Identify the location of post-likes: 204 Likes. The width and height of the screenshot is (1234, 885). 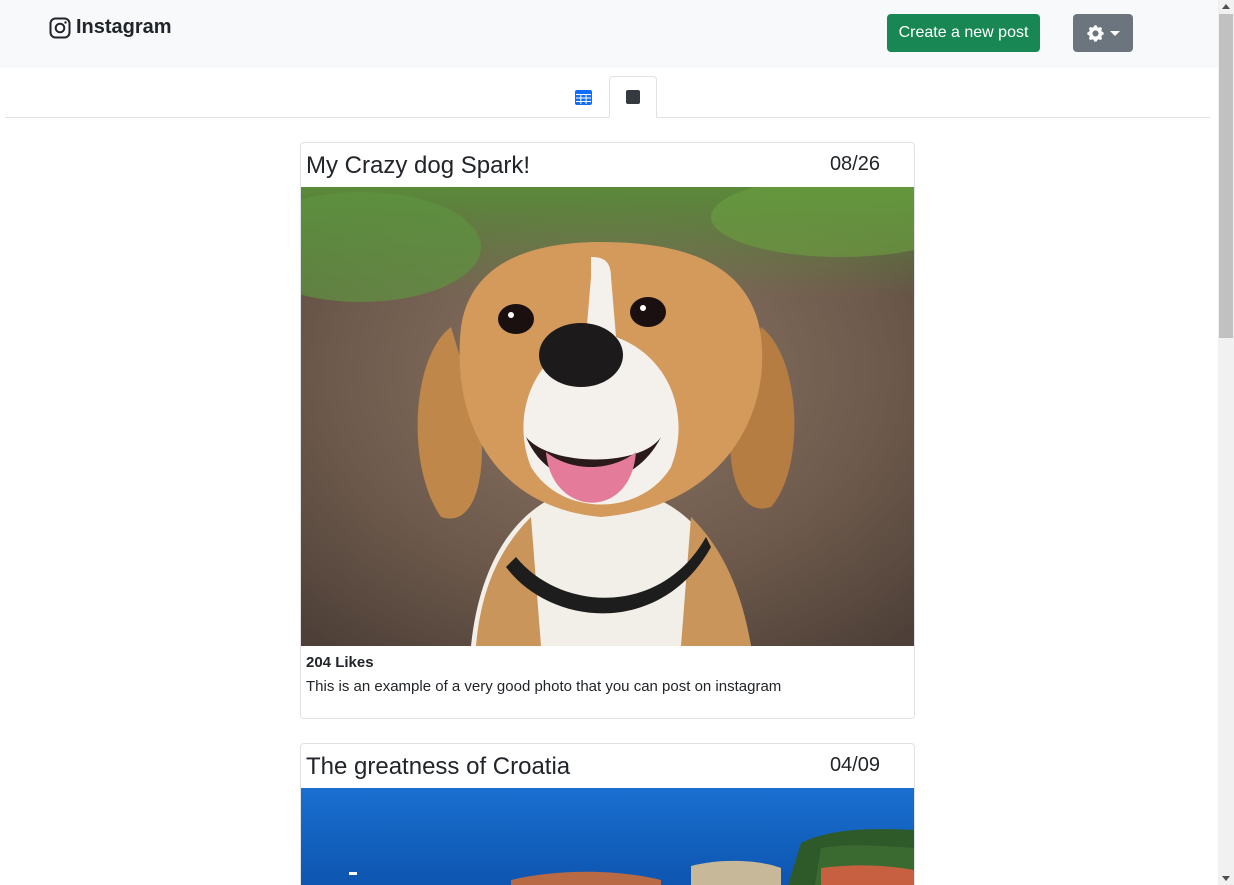
(340, 662).